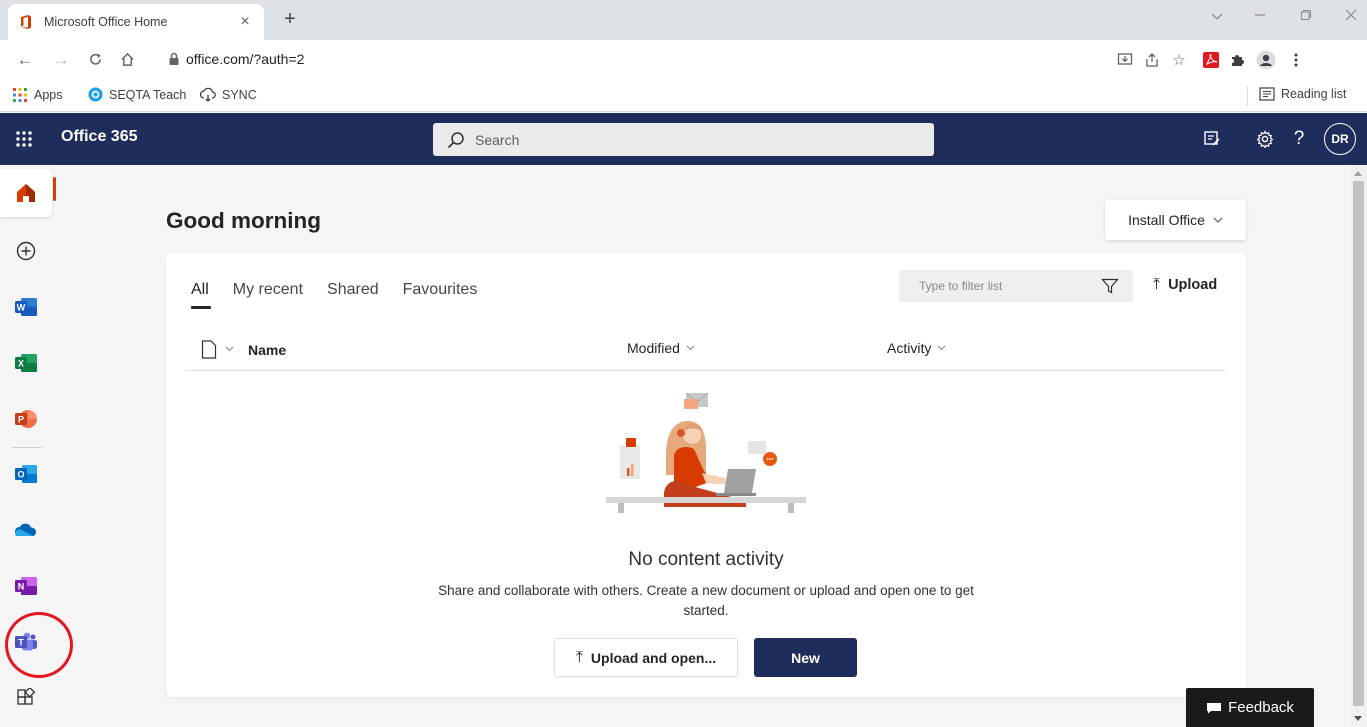  Describe the element at coordinates (39, 645) in the screenshot. I see `teams-highlight-annotation` at that location.